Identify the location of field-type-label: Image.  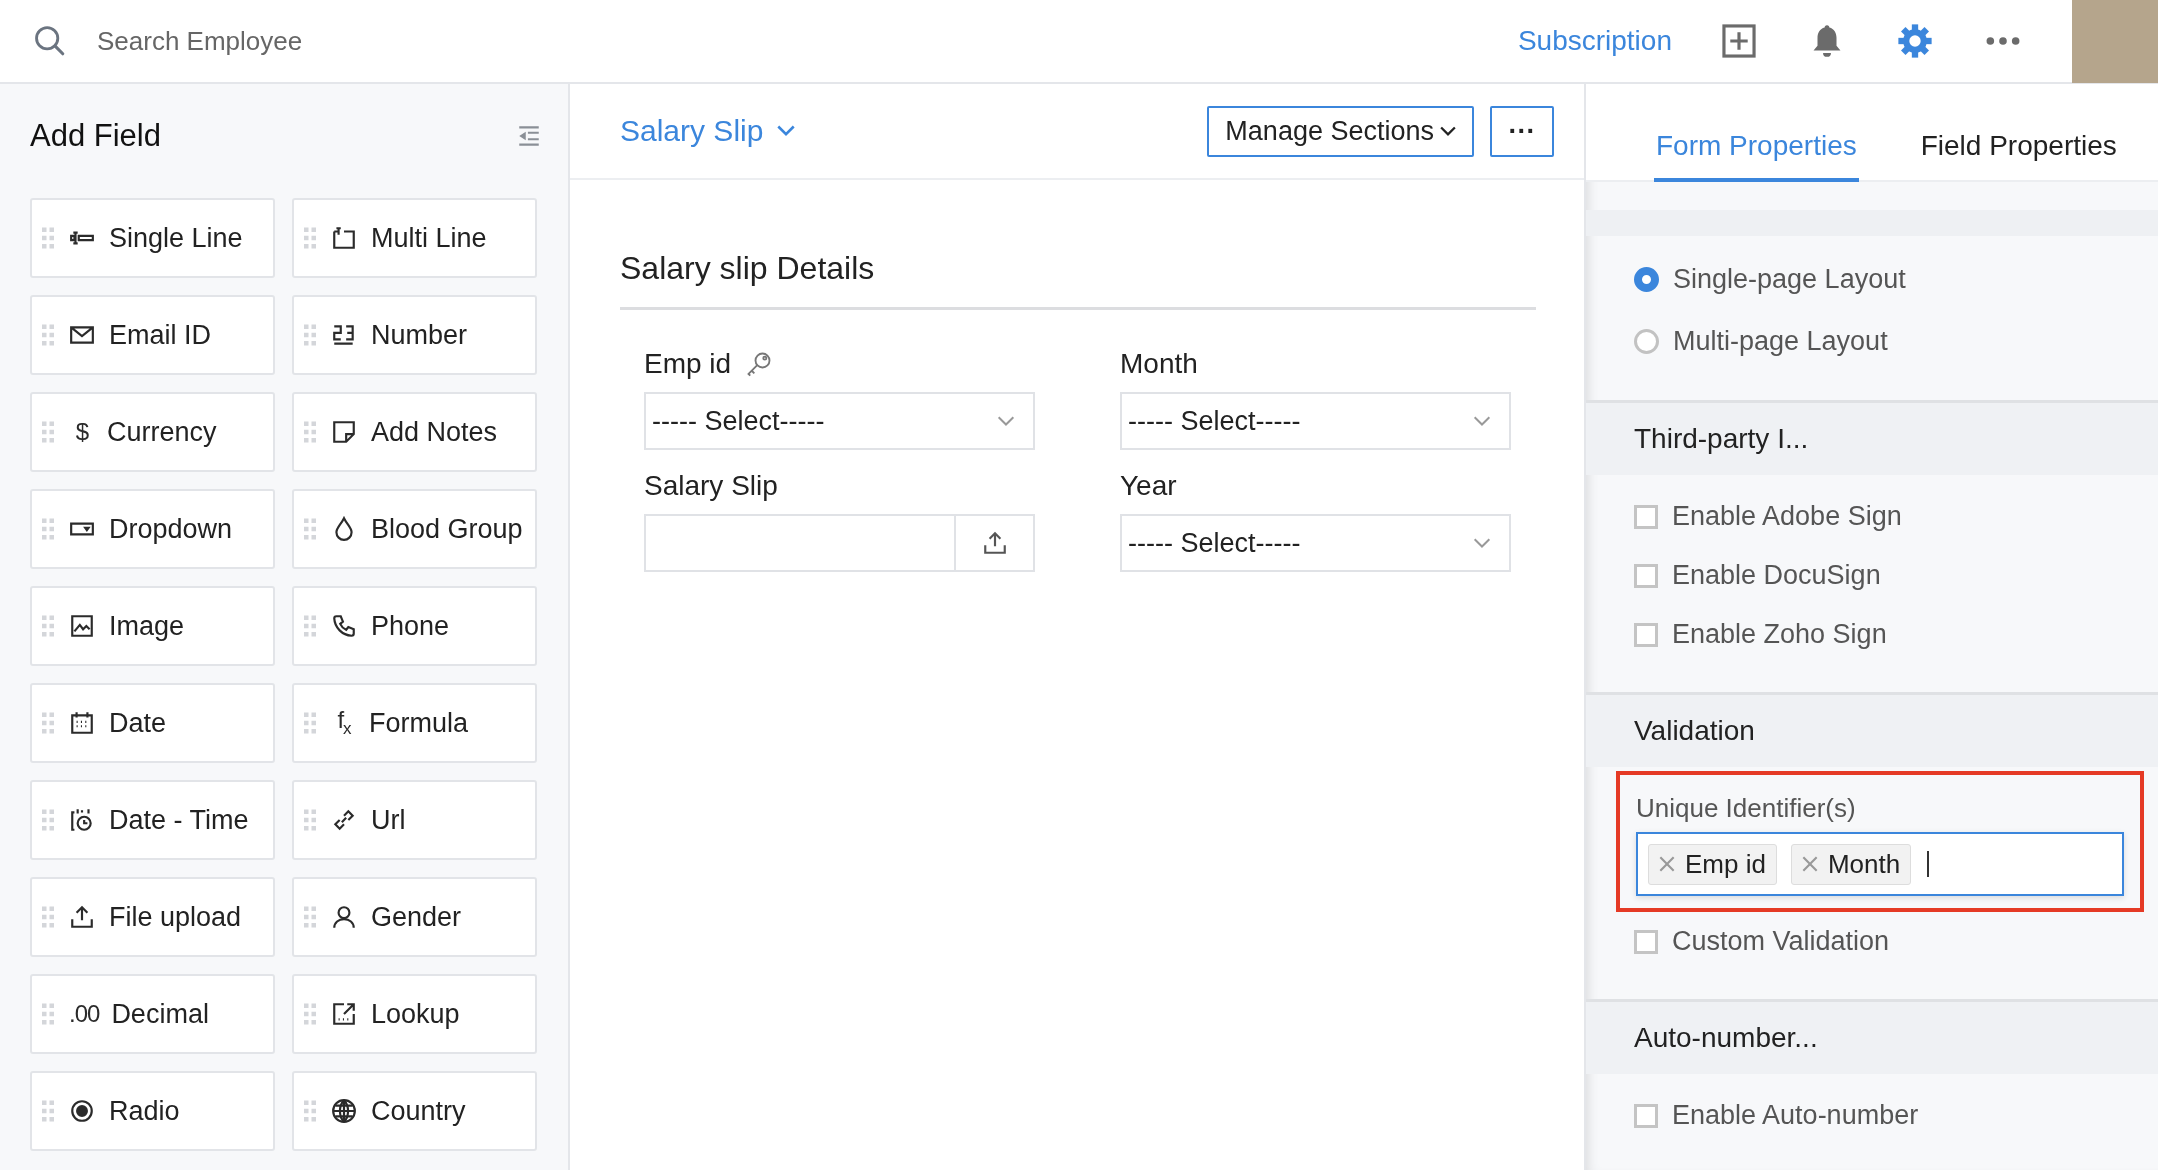
(147, 626).